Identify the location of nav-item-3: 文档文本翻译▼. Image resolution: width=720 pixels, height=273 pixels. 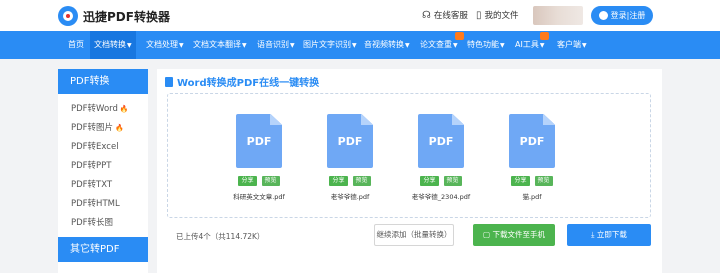
(220, 45).